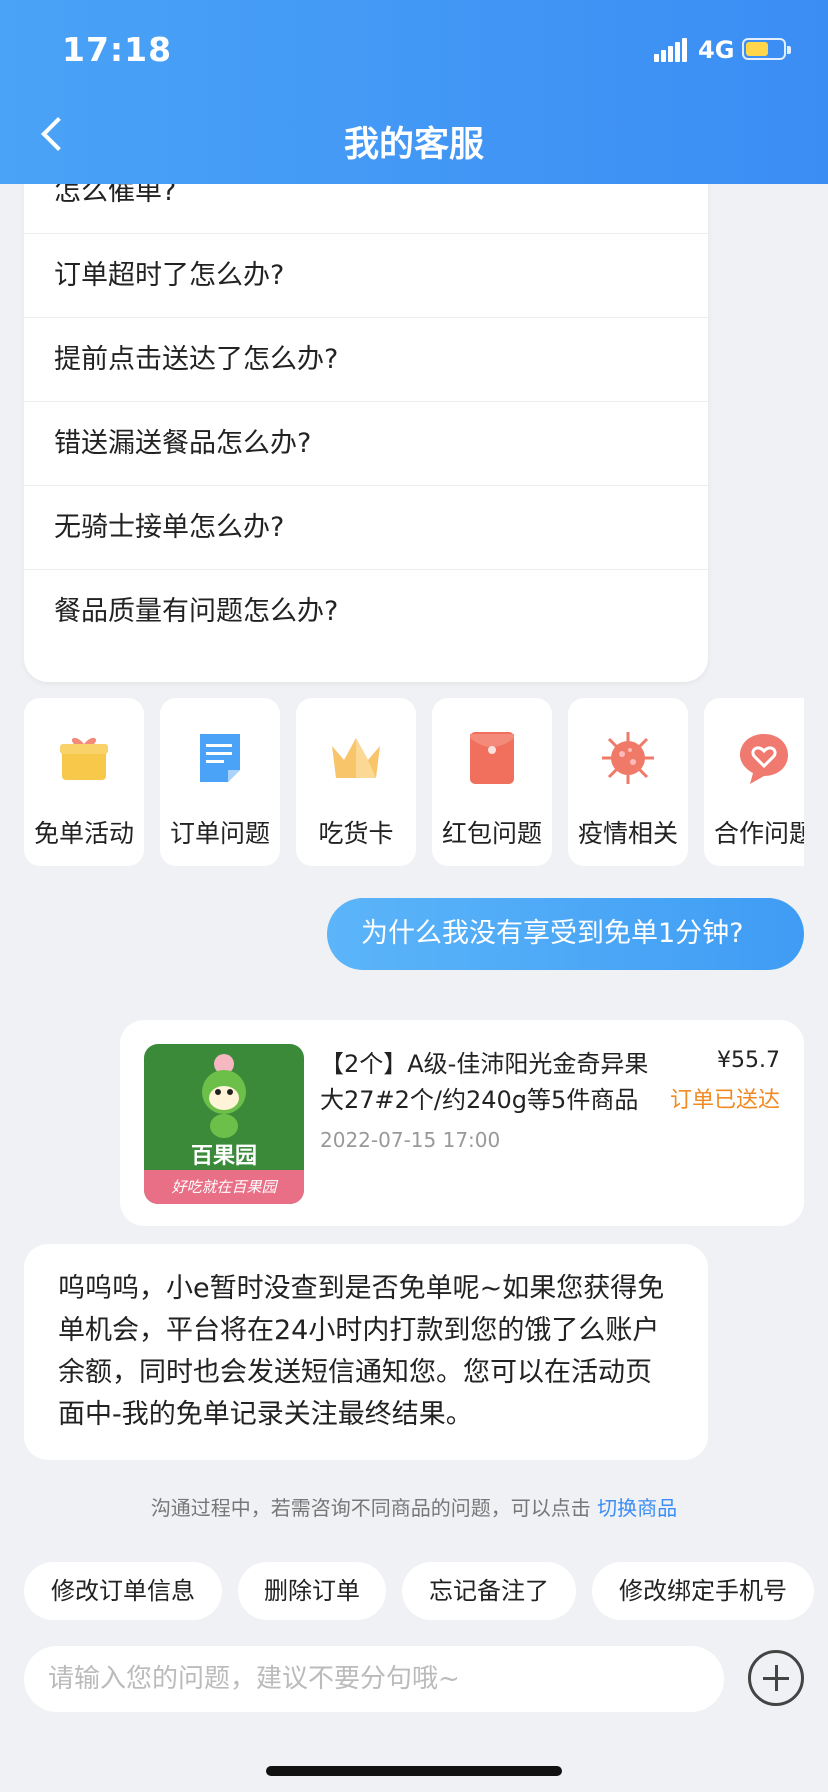  Describe the element at coordinates (224, 1096) in the screenshot. I see `monkey-mascot-icon` at that location.